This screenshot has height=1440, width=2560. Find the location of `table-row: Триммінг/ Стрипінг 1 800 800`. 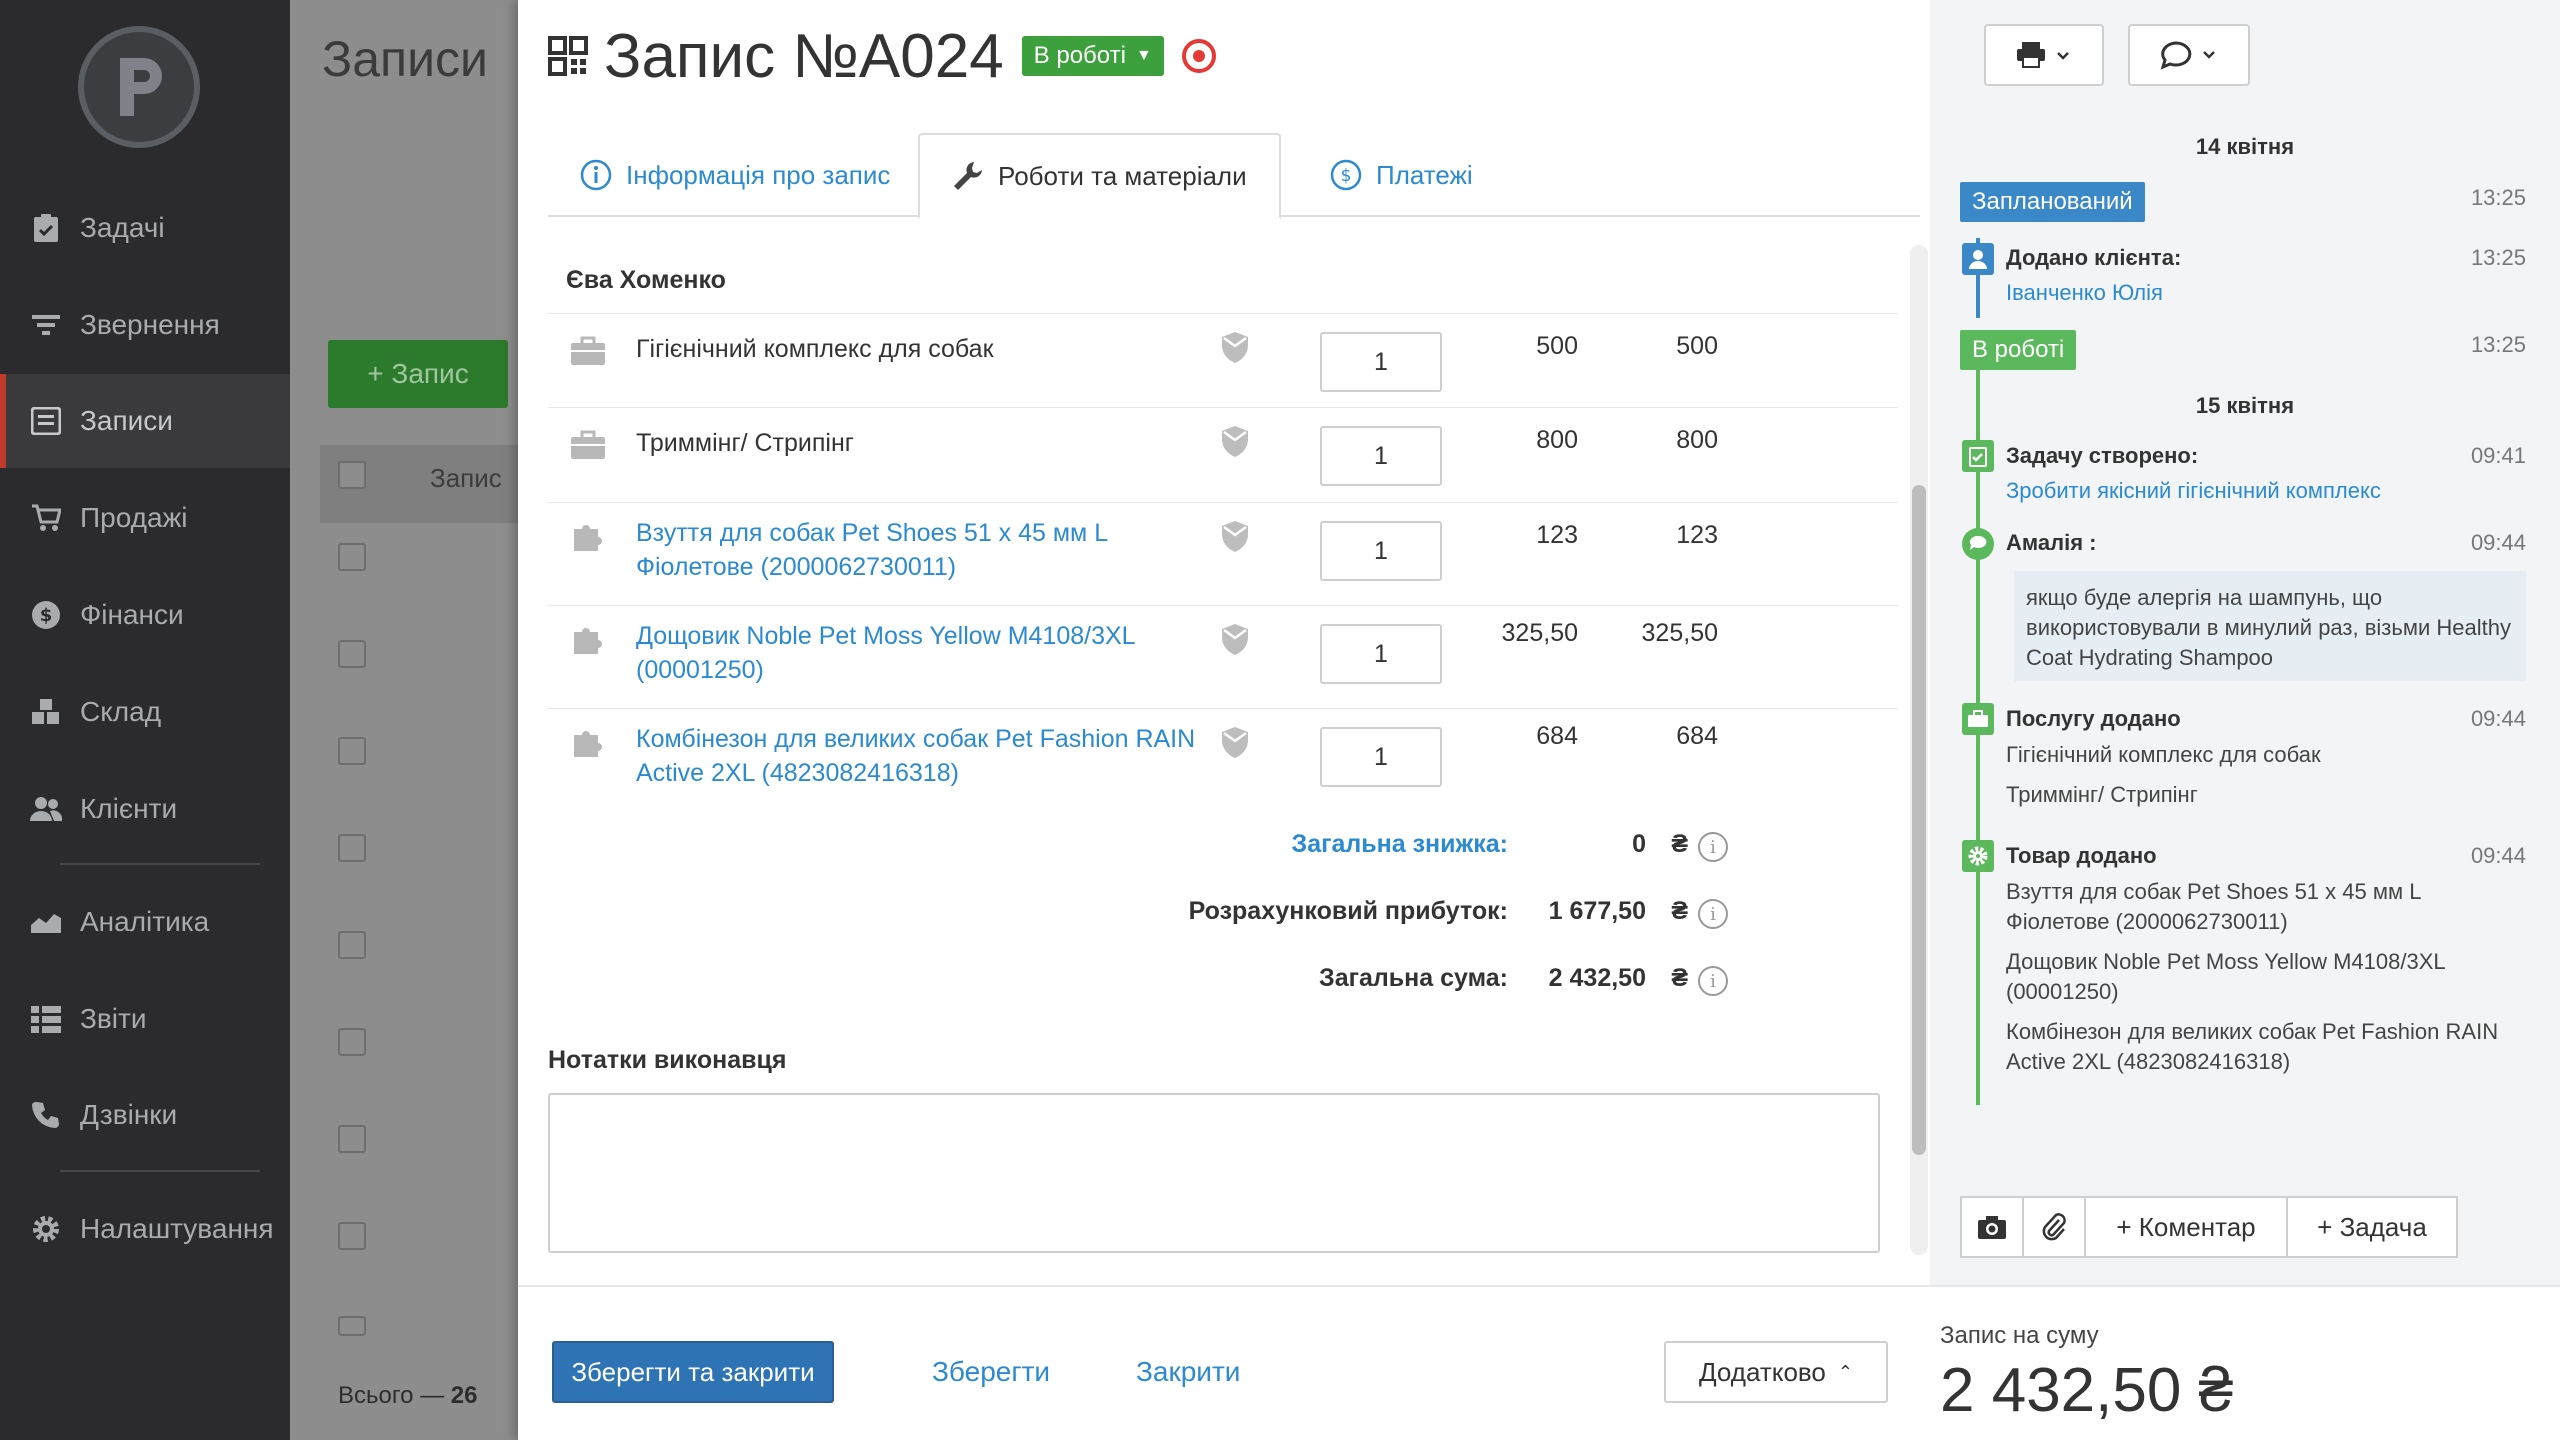

table-row: Триммінг/ Стрипінг 1 800 800 is located at coordinates (1223, 455).